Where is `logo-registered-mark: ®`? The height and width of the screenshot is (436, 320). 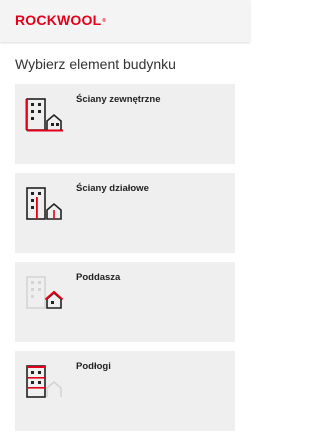 logo-registered-mark: ® is located at coordinates (104, 21).